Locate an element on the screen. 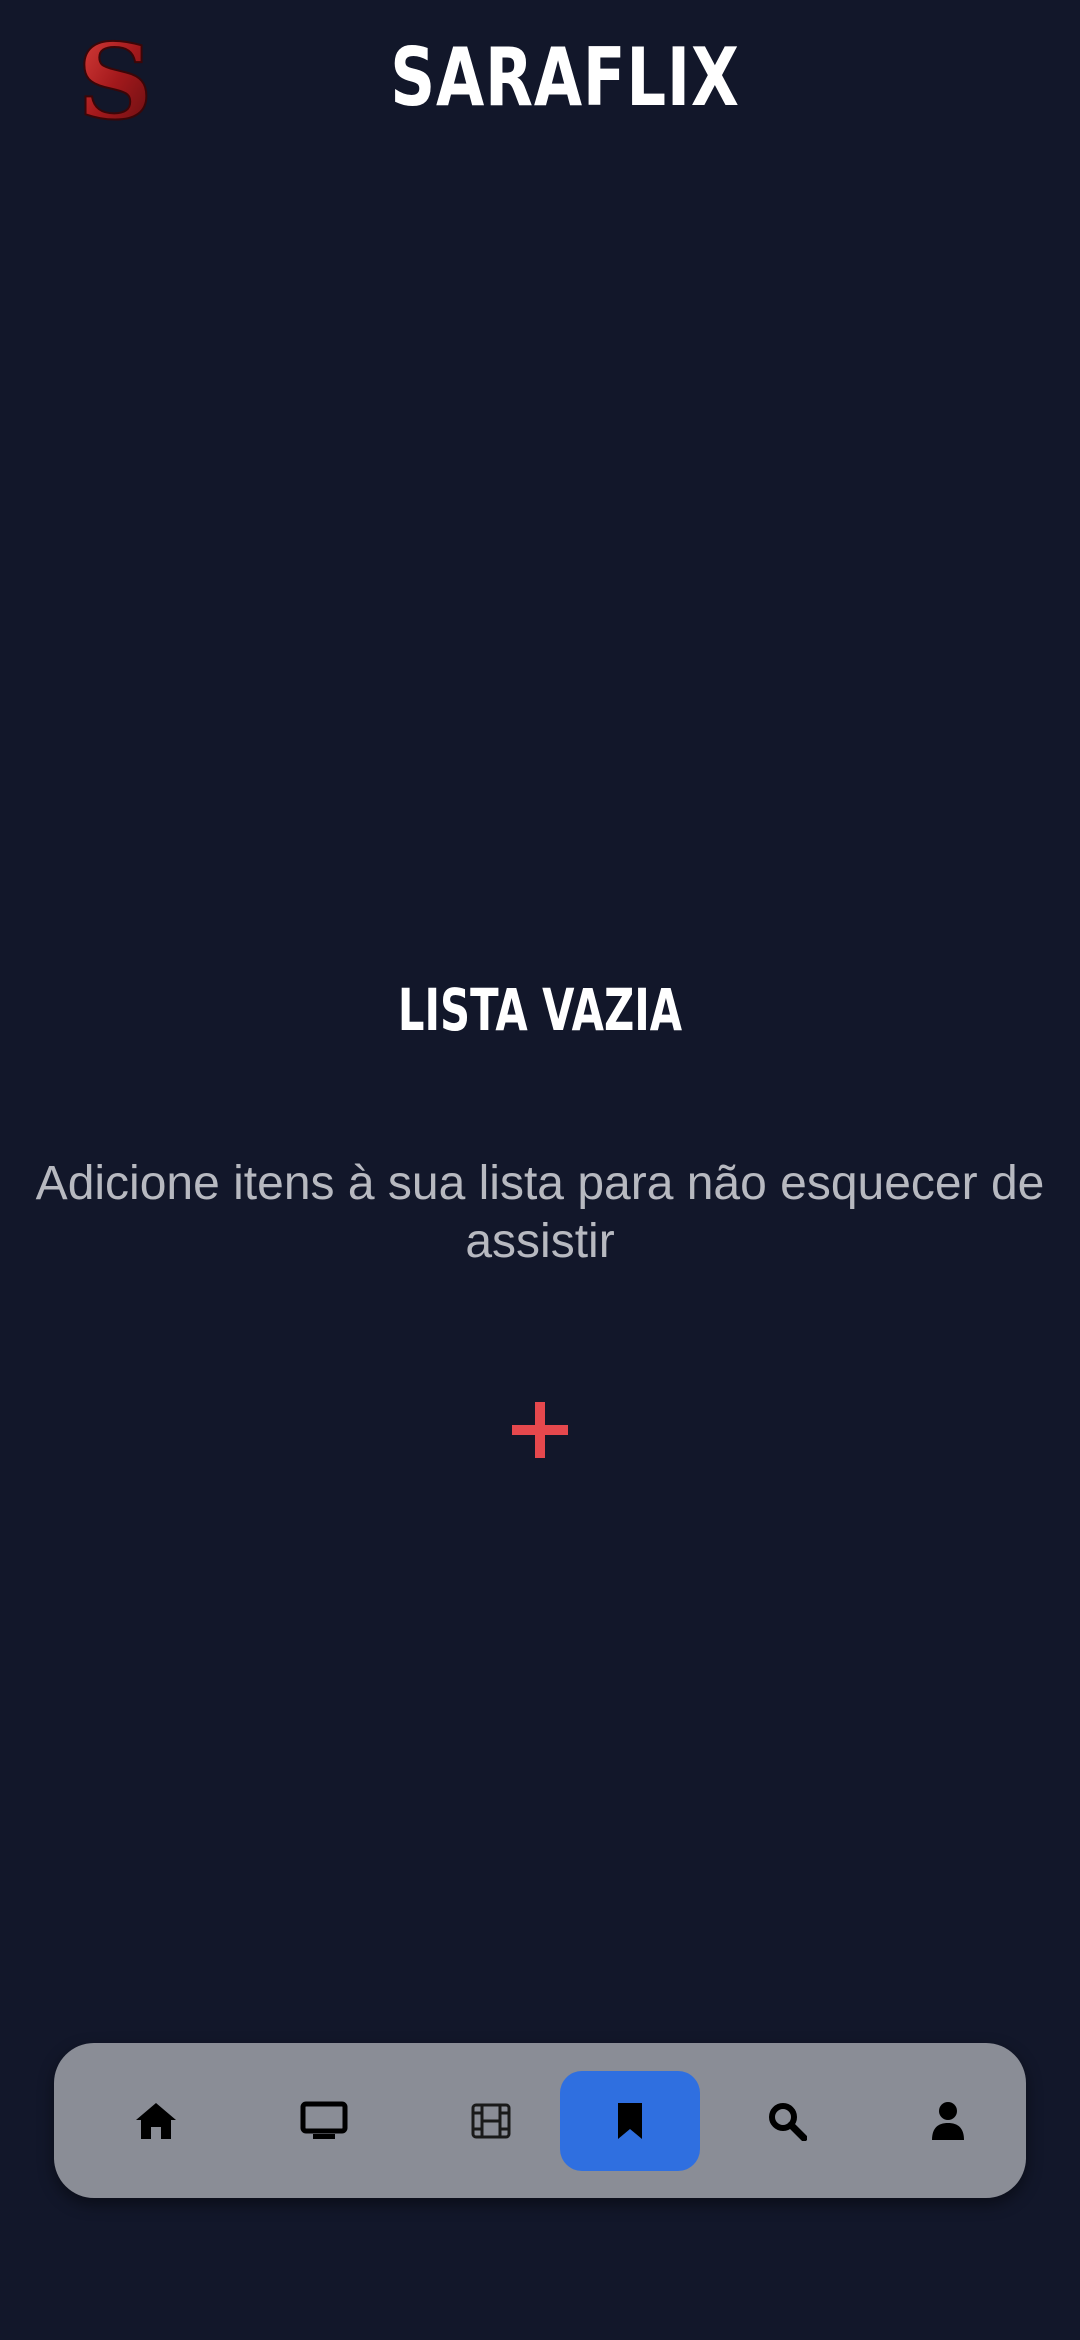 The width and height of the screenshot is (1080, 2340). bookmark-icon is located at coordinates (630, 2121).